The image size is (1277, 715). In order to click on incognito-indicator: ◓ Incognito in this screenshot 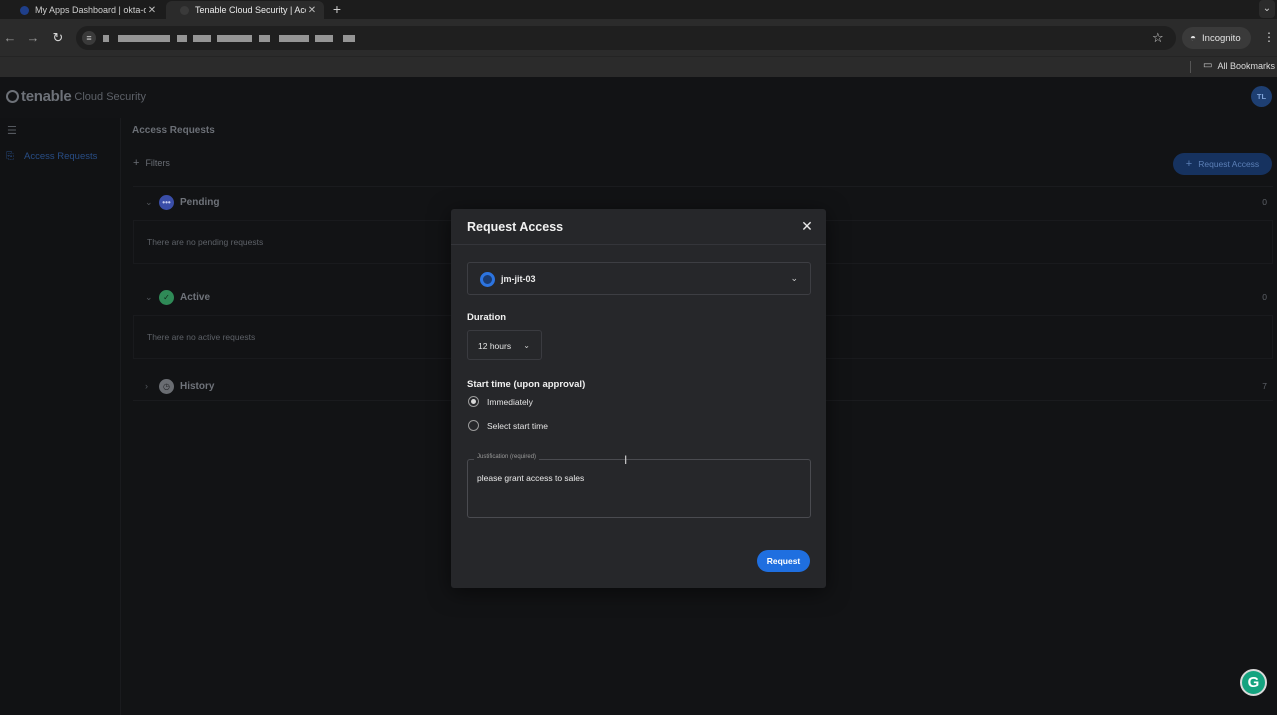, I will do `click(1216, 38)`.